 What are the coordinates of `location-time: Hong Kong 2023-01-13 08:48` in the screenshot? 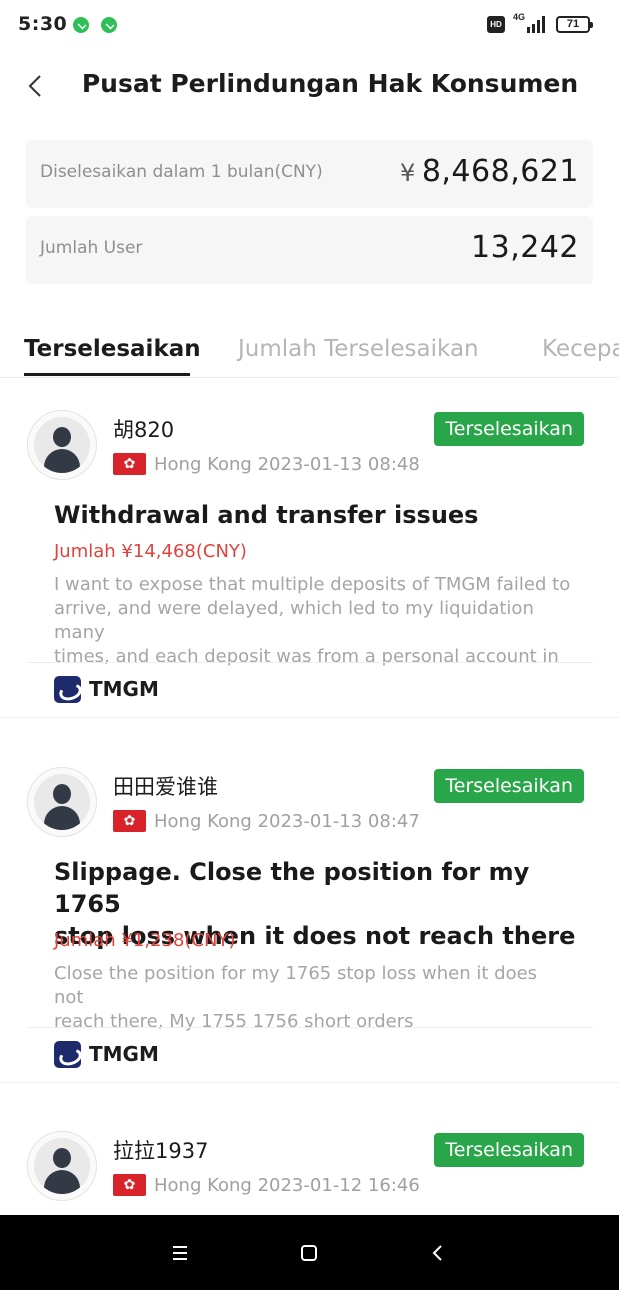 It's located at (287, 464).